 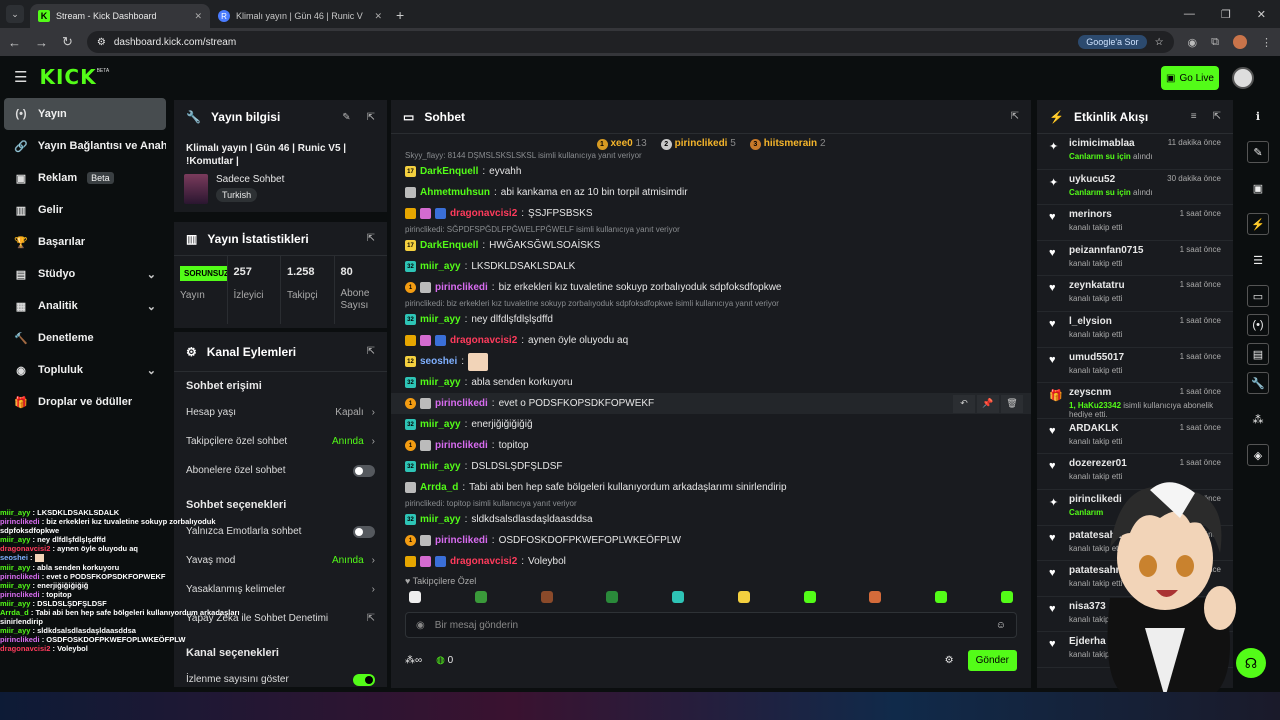 I want to click on activity-username: peizannfan0715, so click(x=1106, y=250).